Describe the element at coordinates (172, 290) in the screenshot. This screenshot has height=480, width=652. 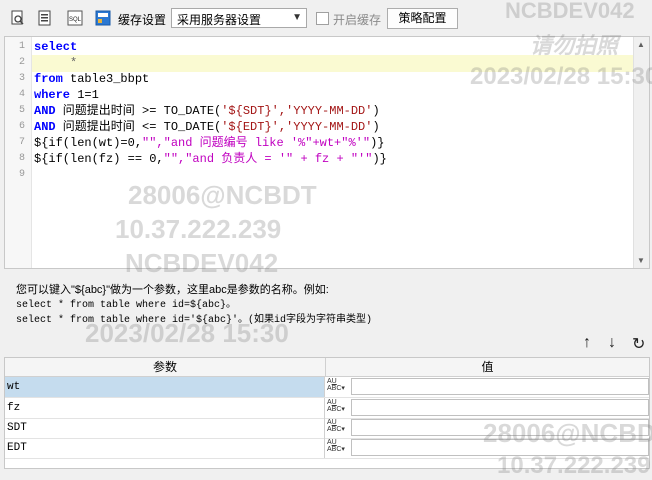
I see `help-line: 您可以键入"${abc}"做为一个参数，这里abc是参数的名称。例如:` at that location.